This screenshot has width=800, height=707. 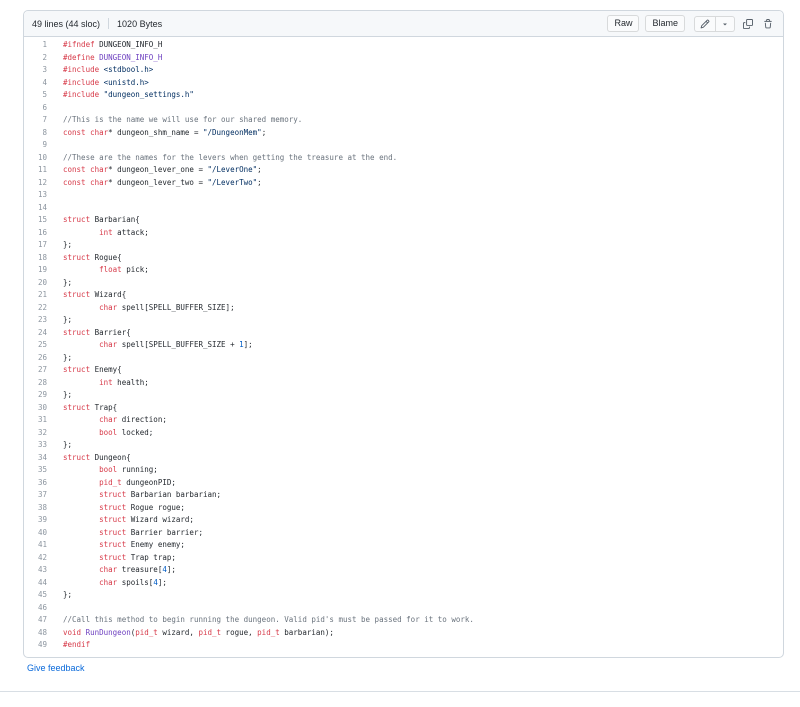 What do you see at coordinates (35, 133) in the screenshot?
I see `line-number: 8` at bounding box center [35, 133].